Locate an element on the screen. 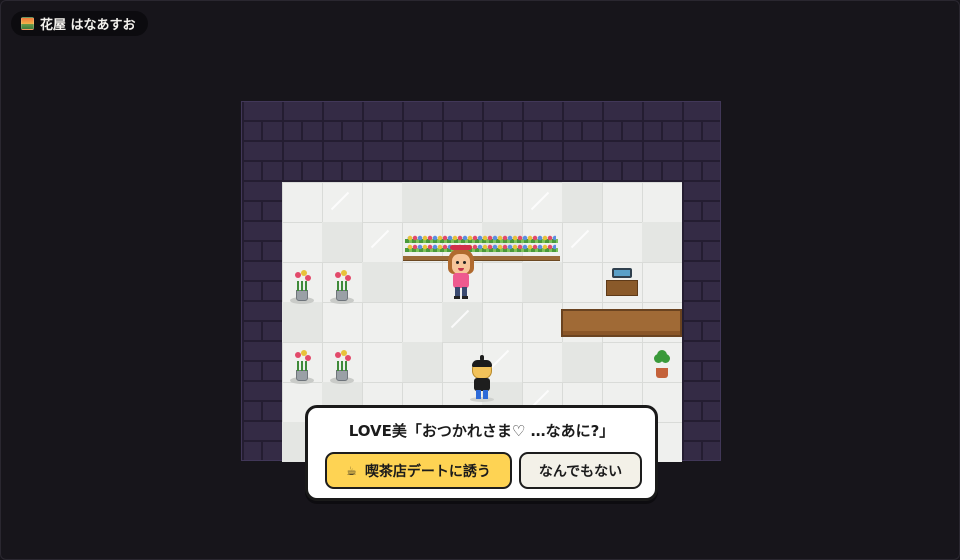  choice-label: 喫茶店デートに誘う is located at coordinates (427, 471).